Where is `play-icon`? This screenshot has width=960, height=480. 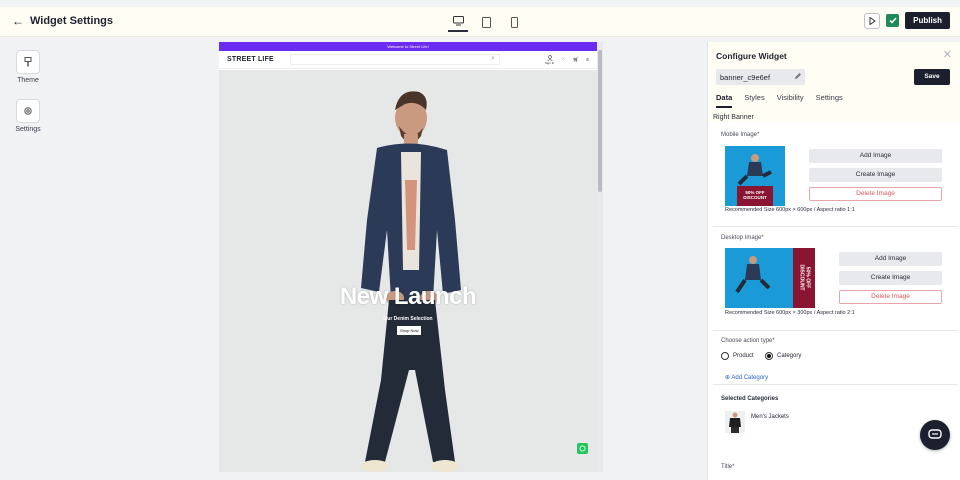
play-icon is located at coordinates (872, 20).